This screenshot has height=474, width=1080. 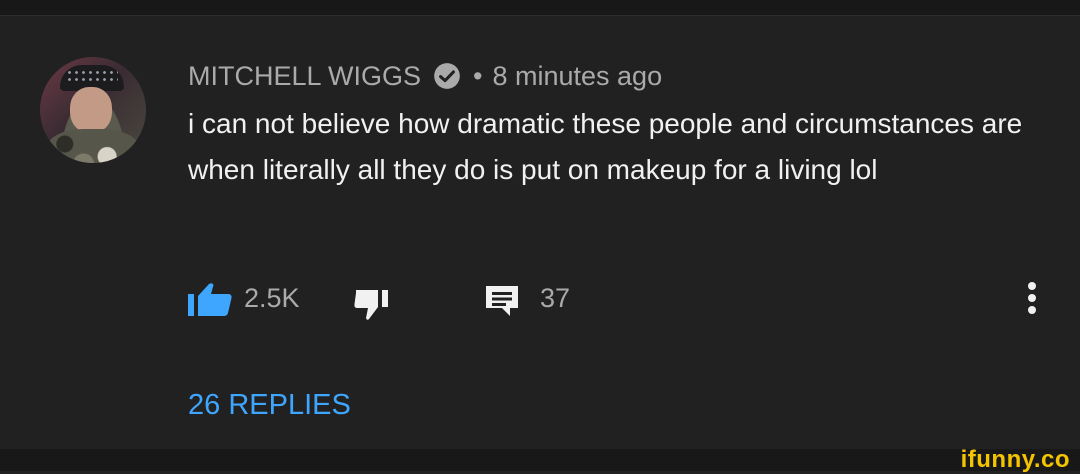 I want to click on watermark: ifunny.co, so click(x=1015, y=459).